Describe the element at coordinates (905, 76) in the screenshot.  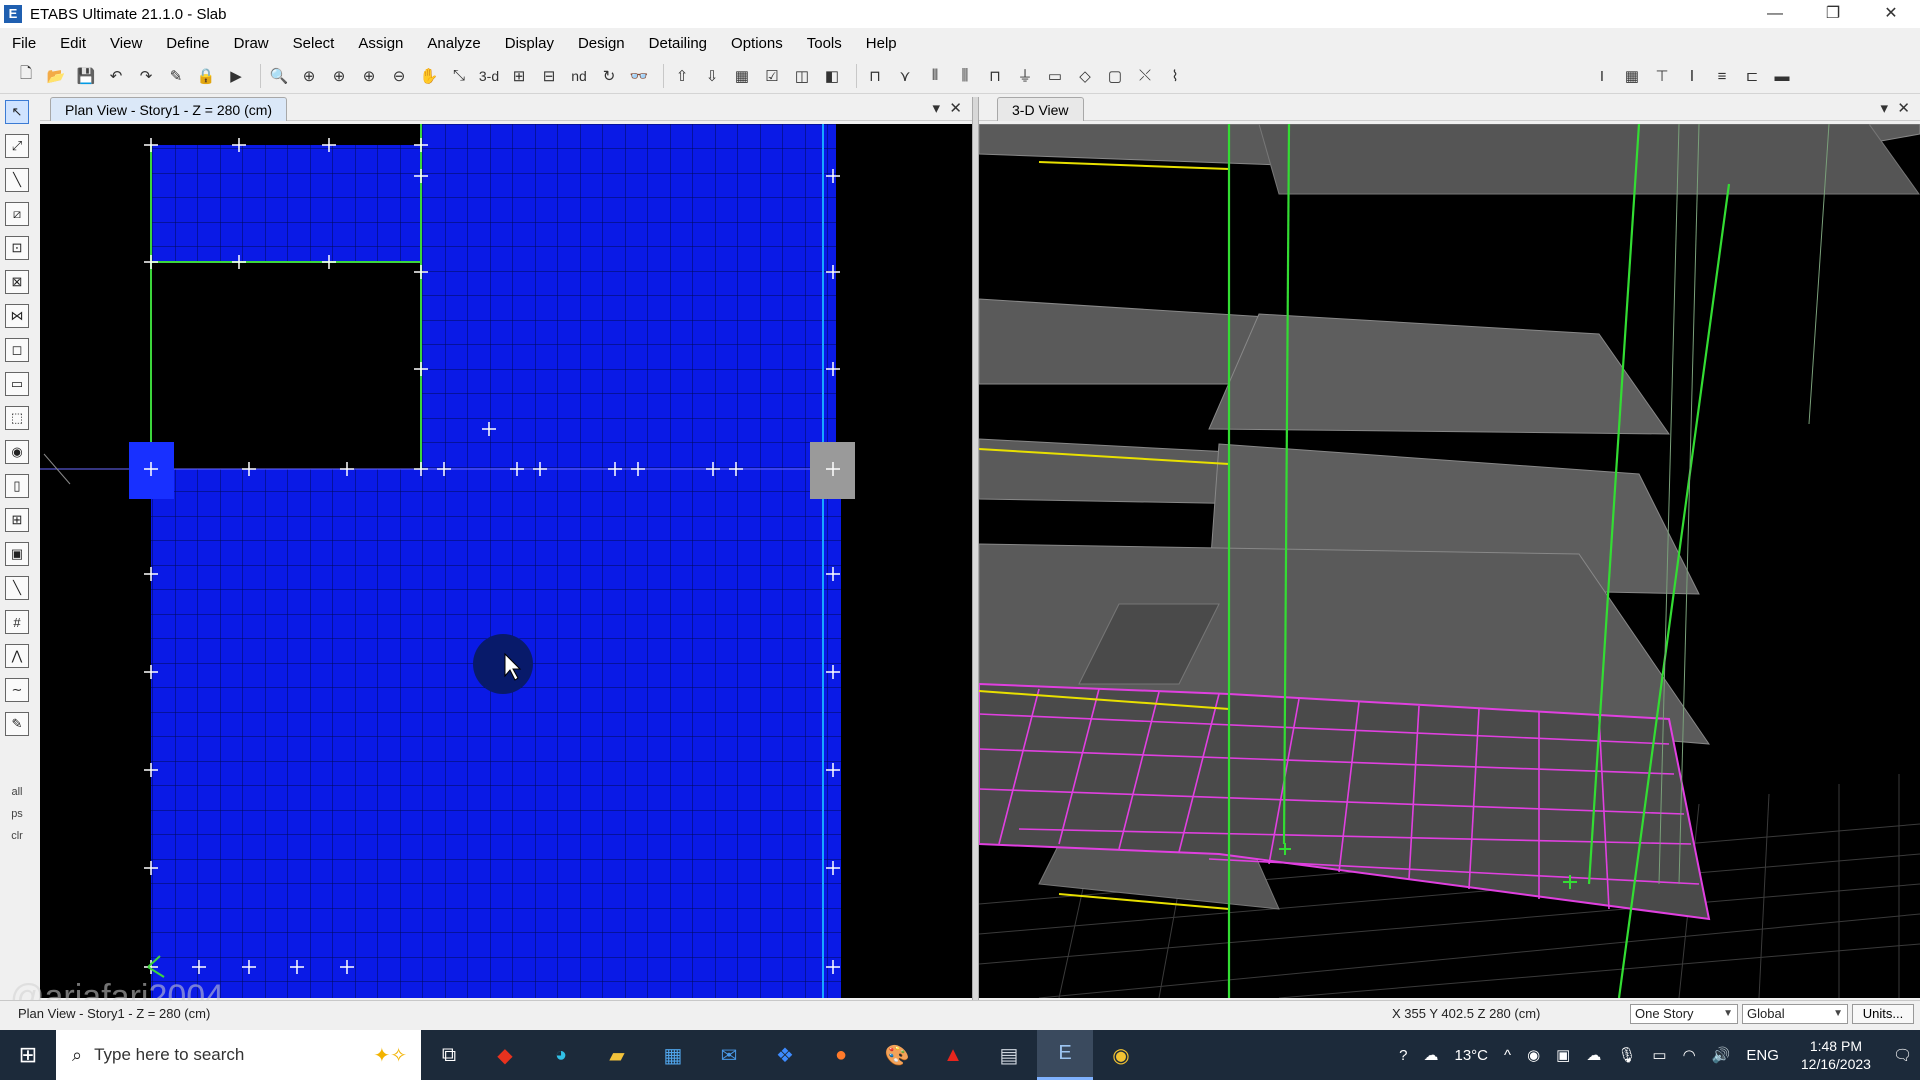
I see `brace-icon: ⋎` at that location.